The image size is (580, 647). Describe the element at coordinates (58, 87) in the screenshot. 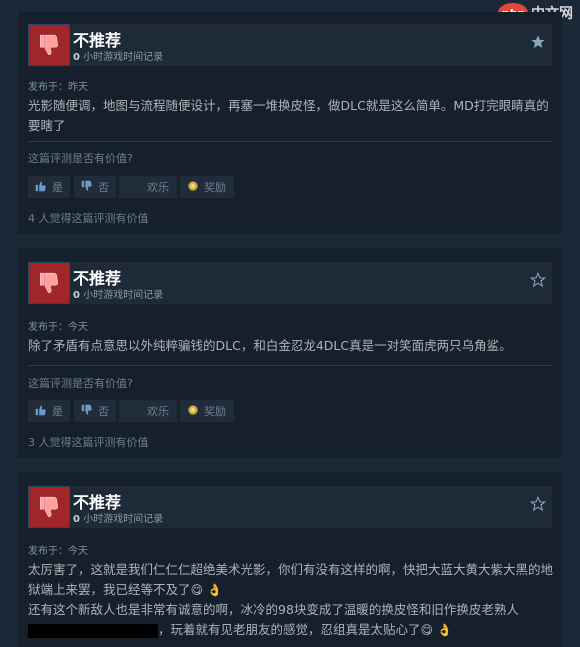

I see `posted-date: 发布于：昨天` at that location.